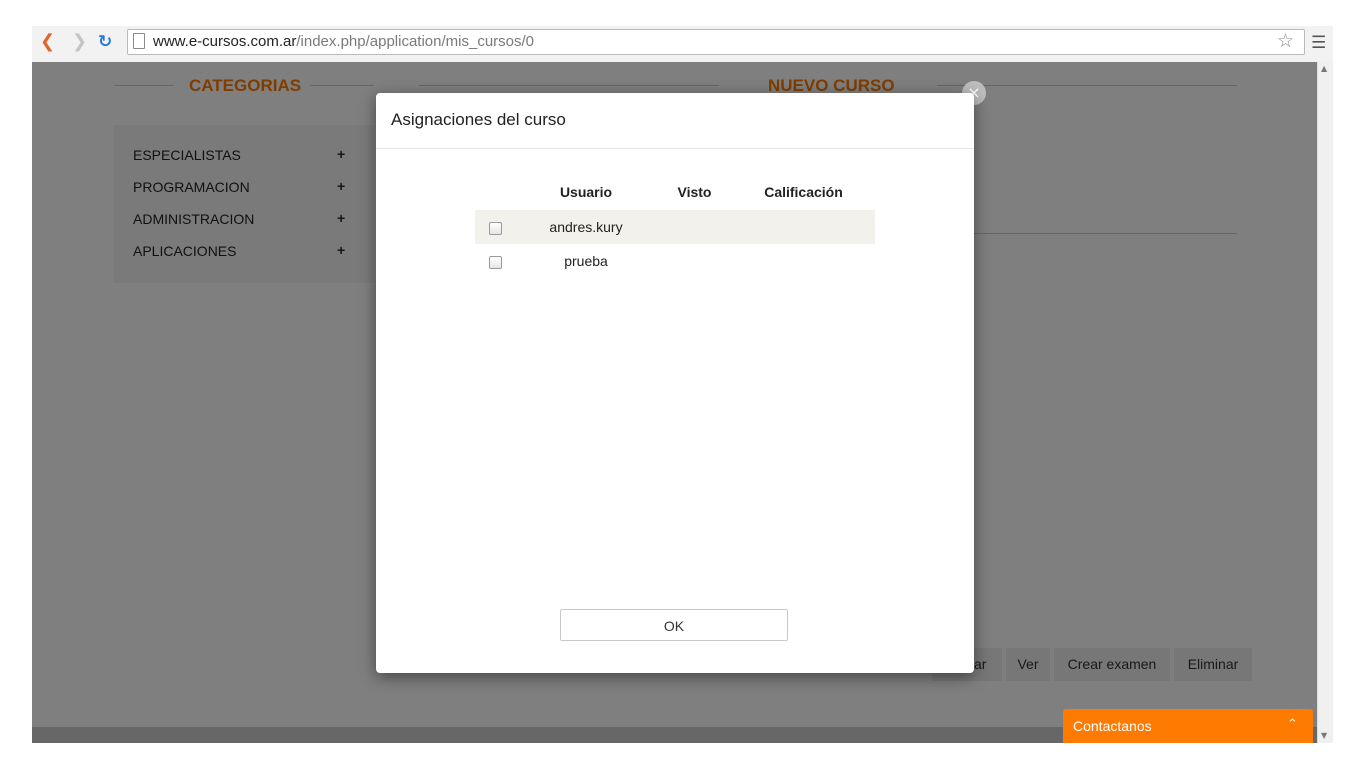 The height and width of the screenshot is (768, 1366). I want to click on url-path: /index.php/application/mis_cursos/0, so click(415, 41).